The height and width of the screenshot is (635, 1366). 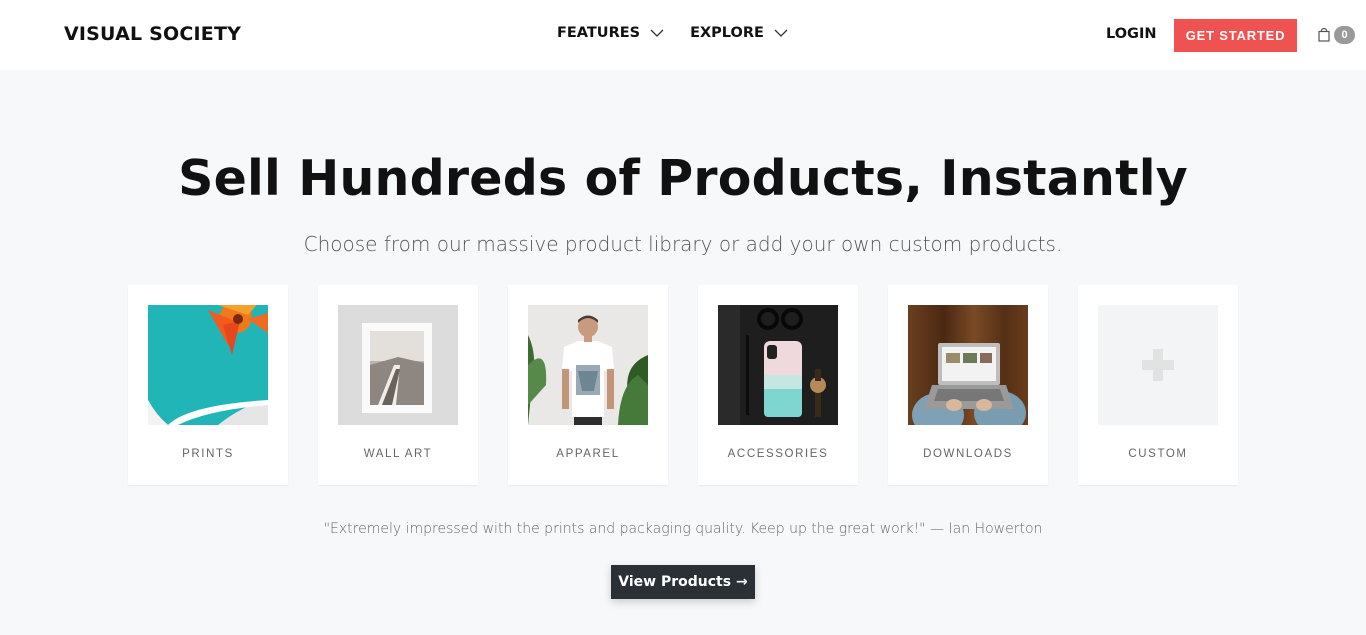 I want to click on menu-explore-label: EXPLORE, so click(x=727, y=33).